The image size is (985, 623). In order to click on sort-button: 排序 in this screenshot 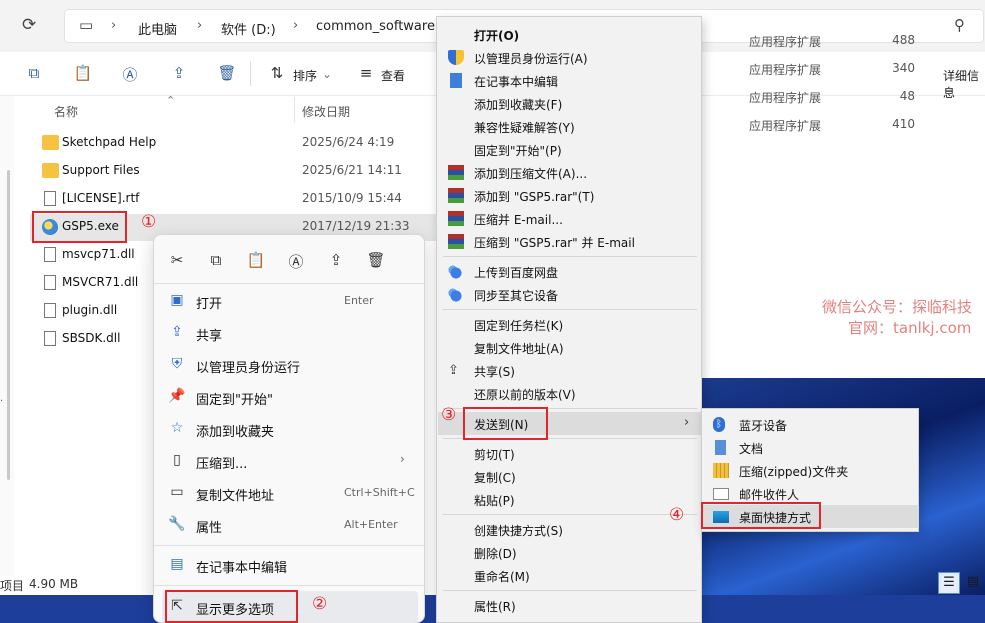, I will do `click(305, 75)`.